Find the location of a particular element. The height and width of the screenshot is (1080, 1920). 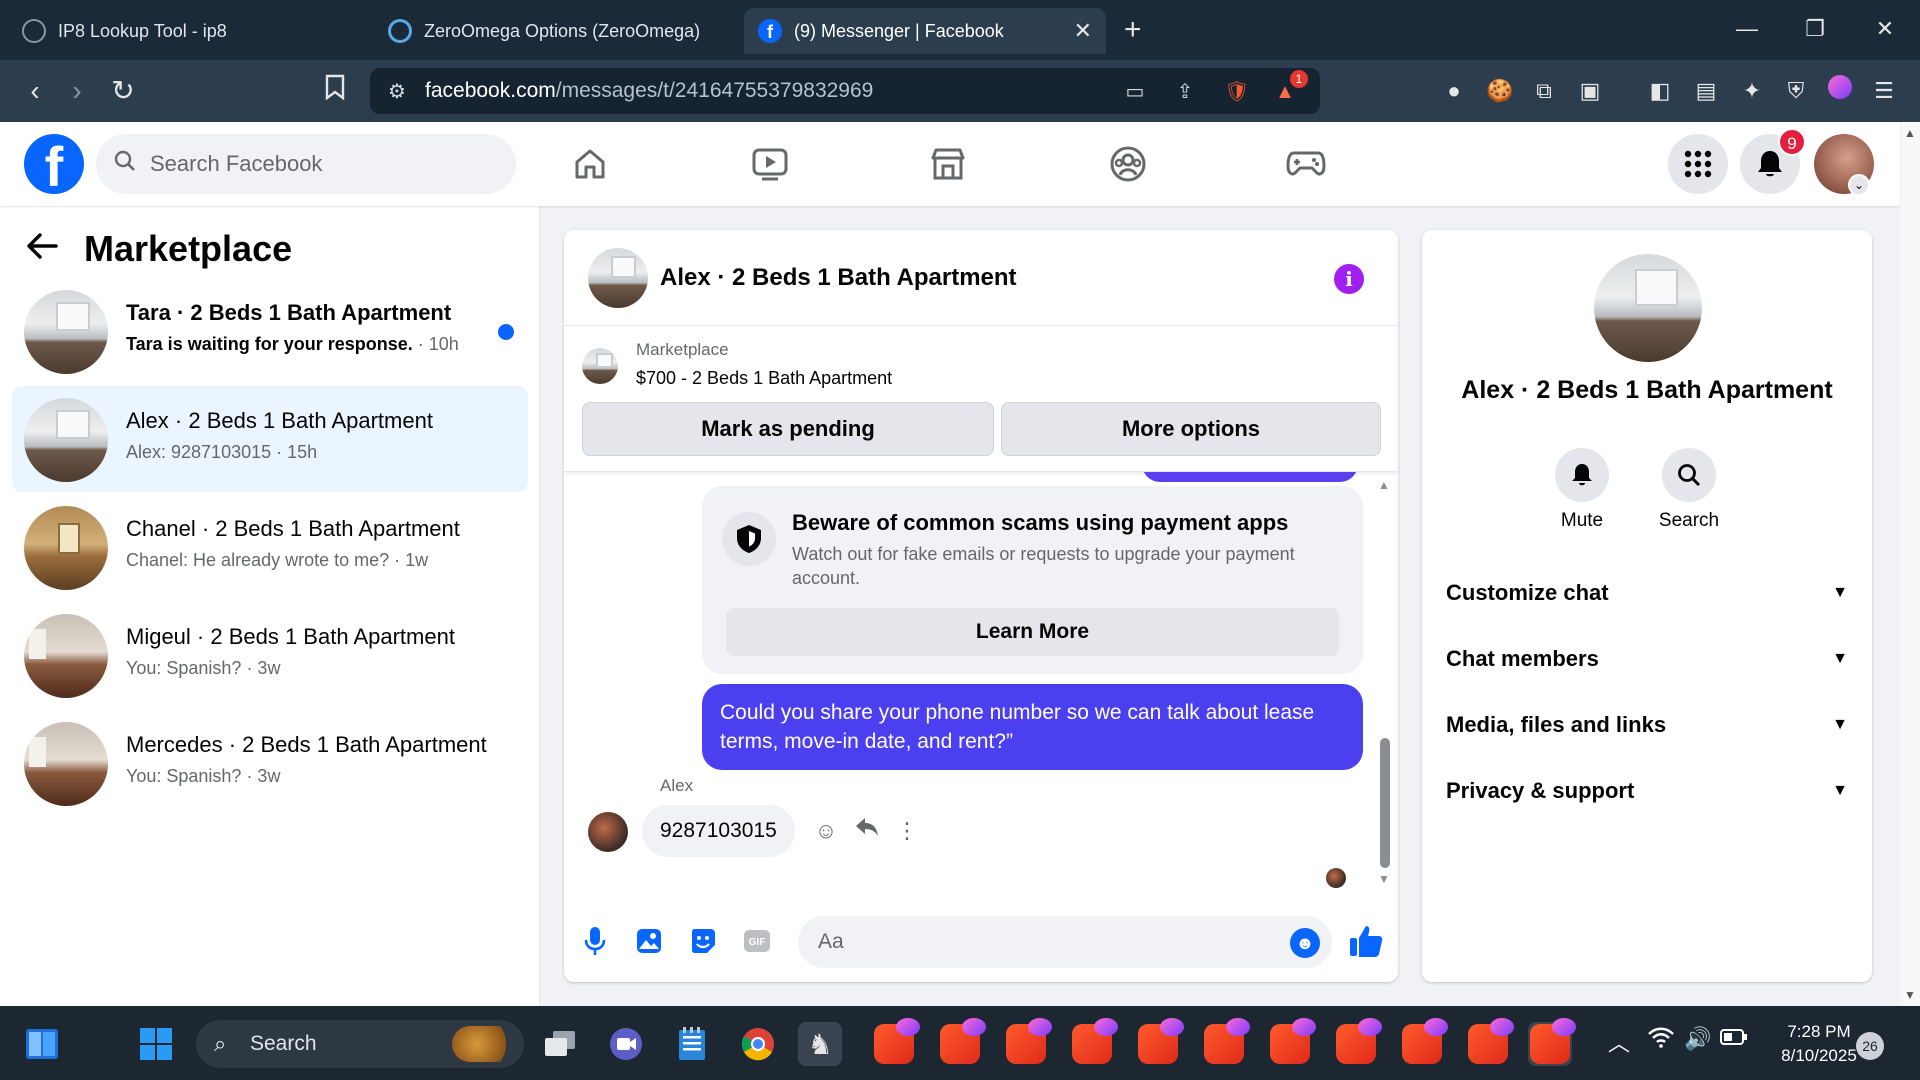

back-arrow-icon is located at coordinates (42, 249).